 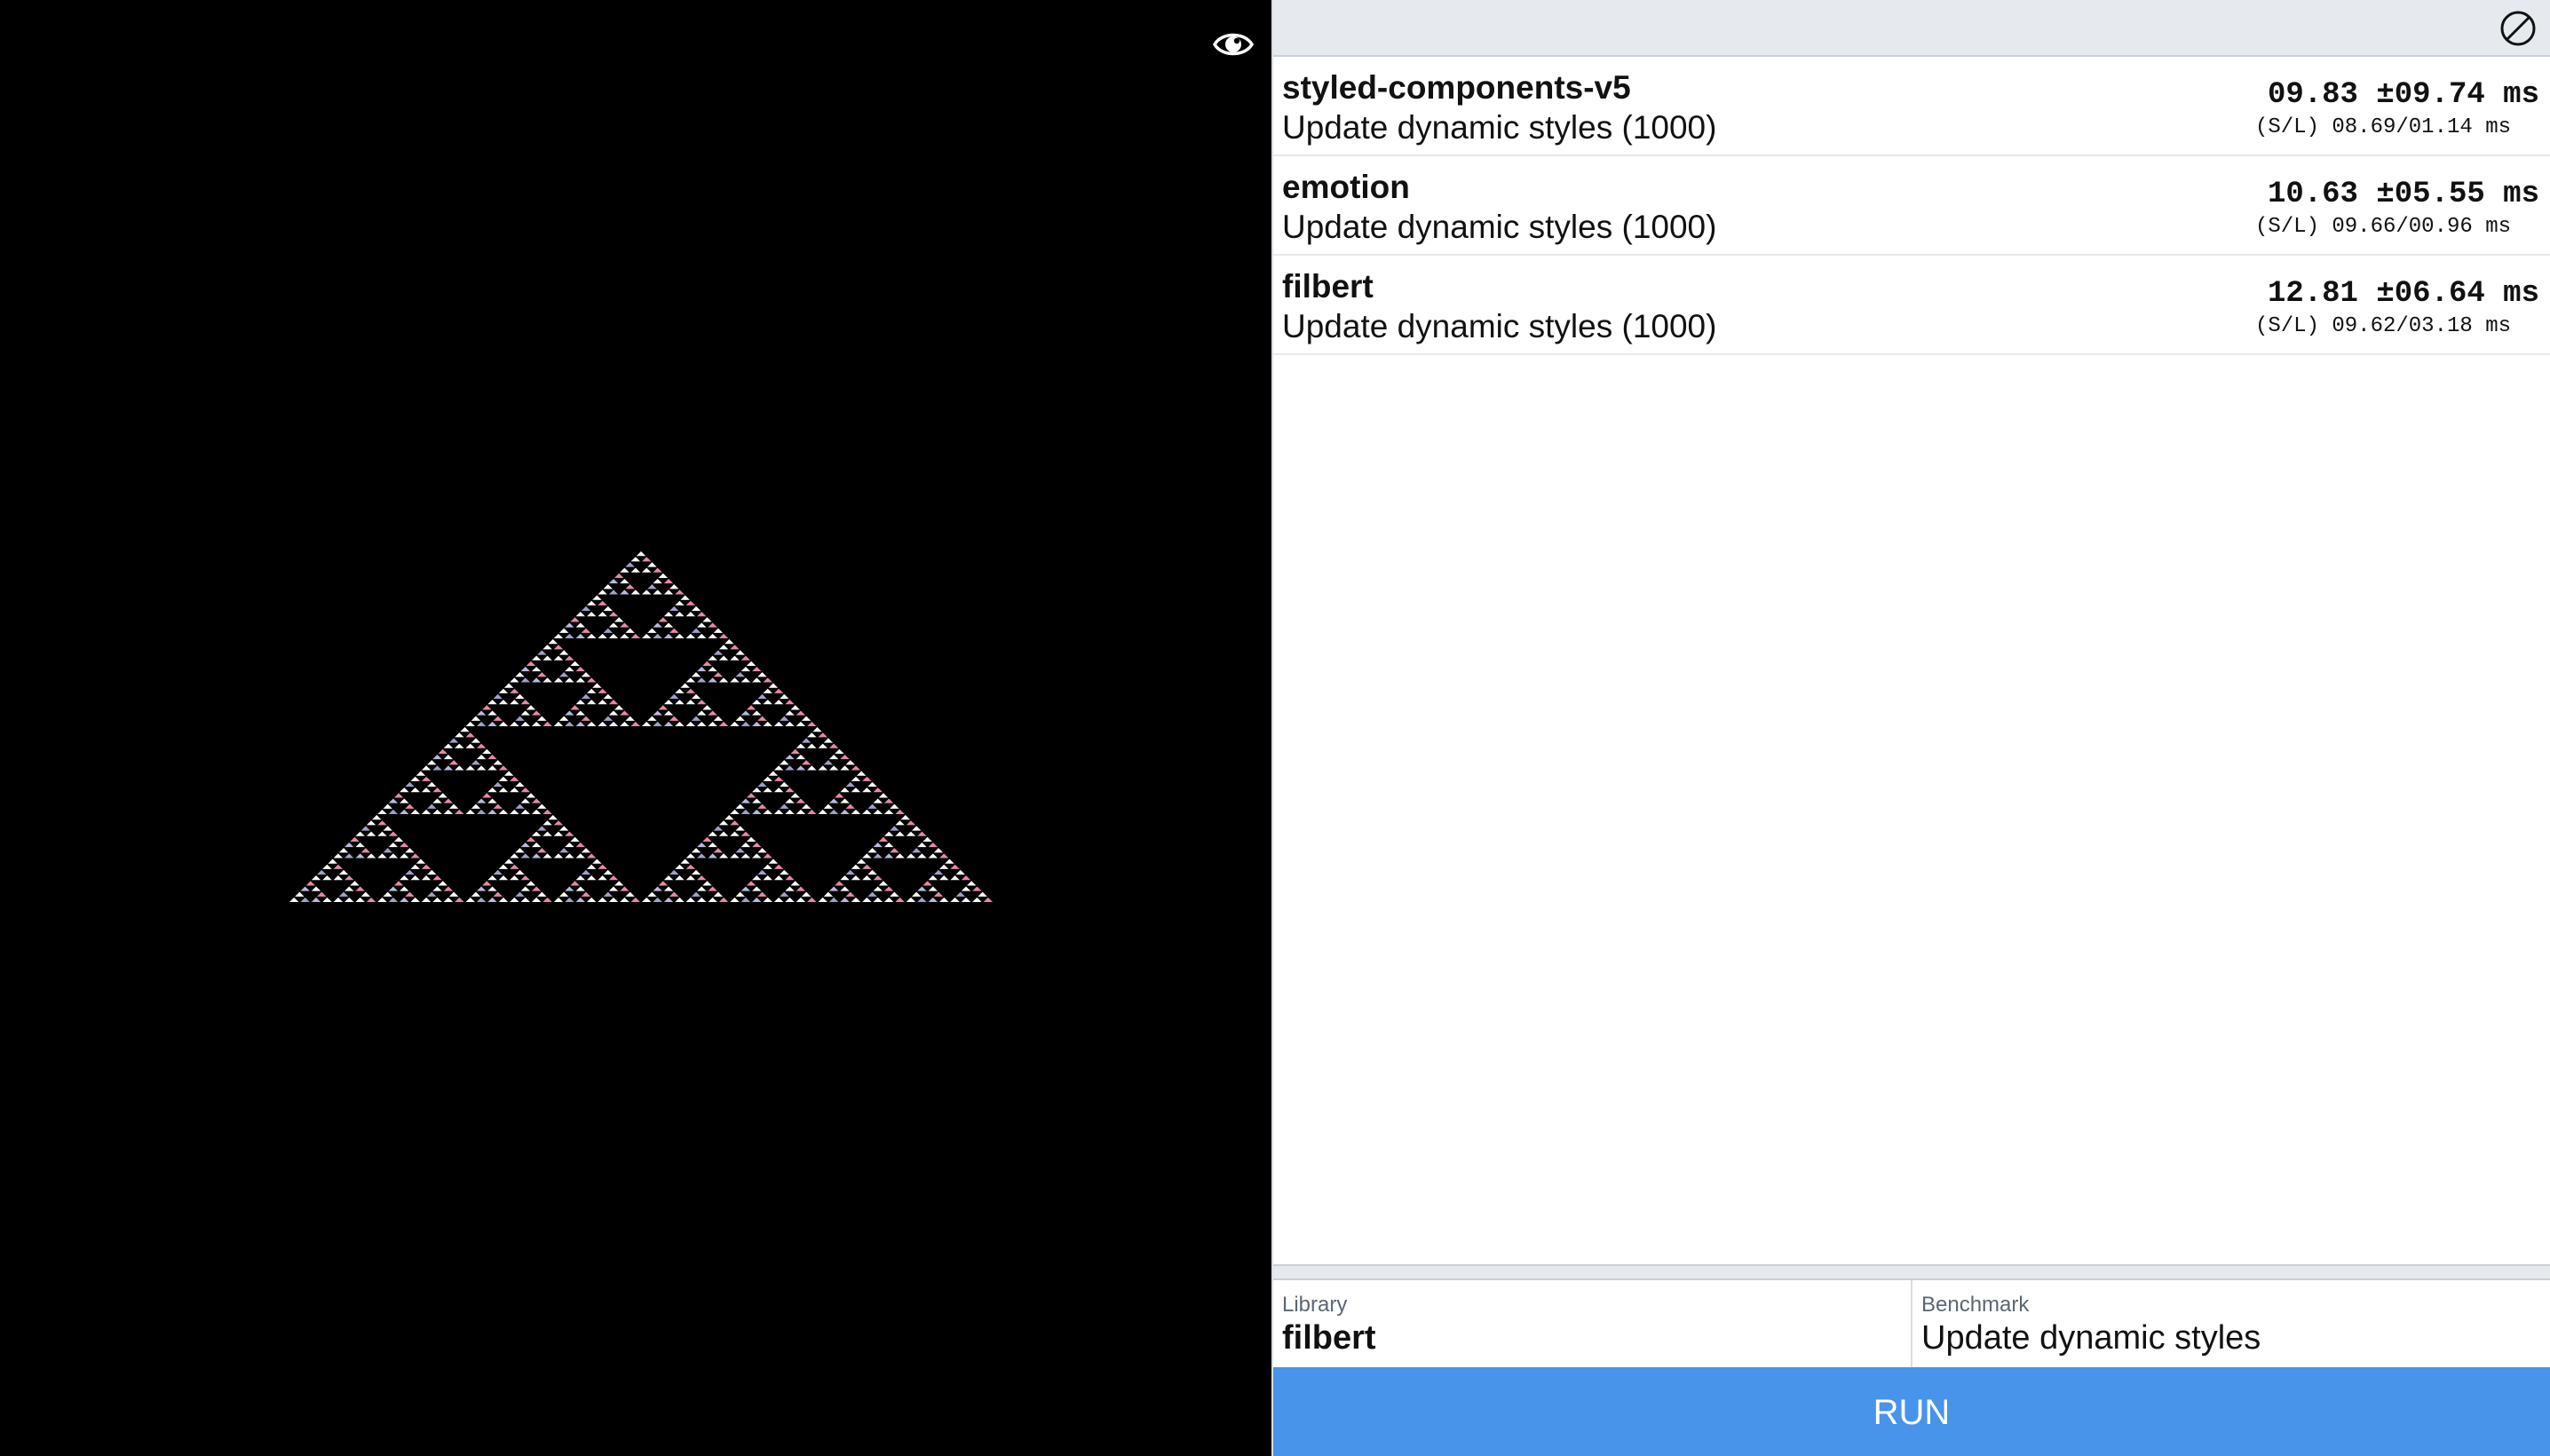 What do you see at coordinates (1233, 44) in the screenshot?
I see `toggle-preview-button` at bounding box center [1233, 44].